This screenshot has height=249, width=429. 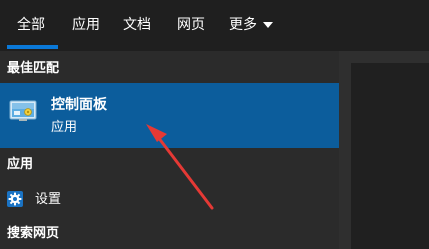 I want to click on tab-web: 网页, so click(x=191, y=25).